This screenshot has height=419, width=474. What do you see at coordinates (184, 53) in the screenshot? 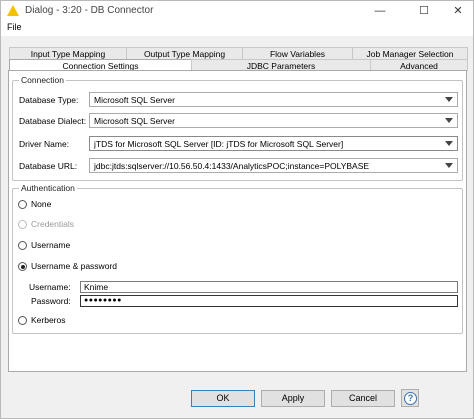
I see `tab-output-type-mapping: Output Type Mapping` at bounding box center [184, 53].